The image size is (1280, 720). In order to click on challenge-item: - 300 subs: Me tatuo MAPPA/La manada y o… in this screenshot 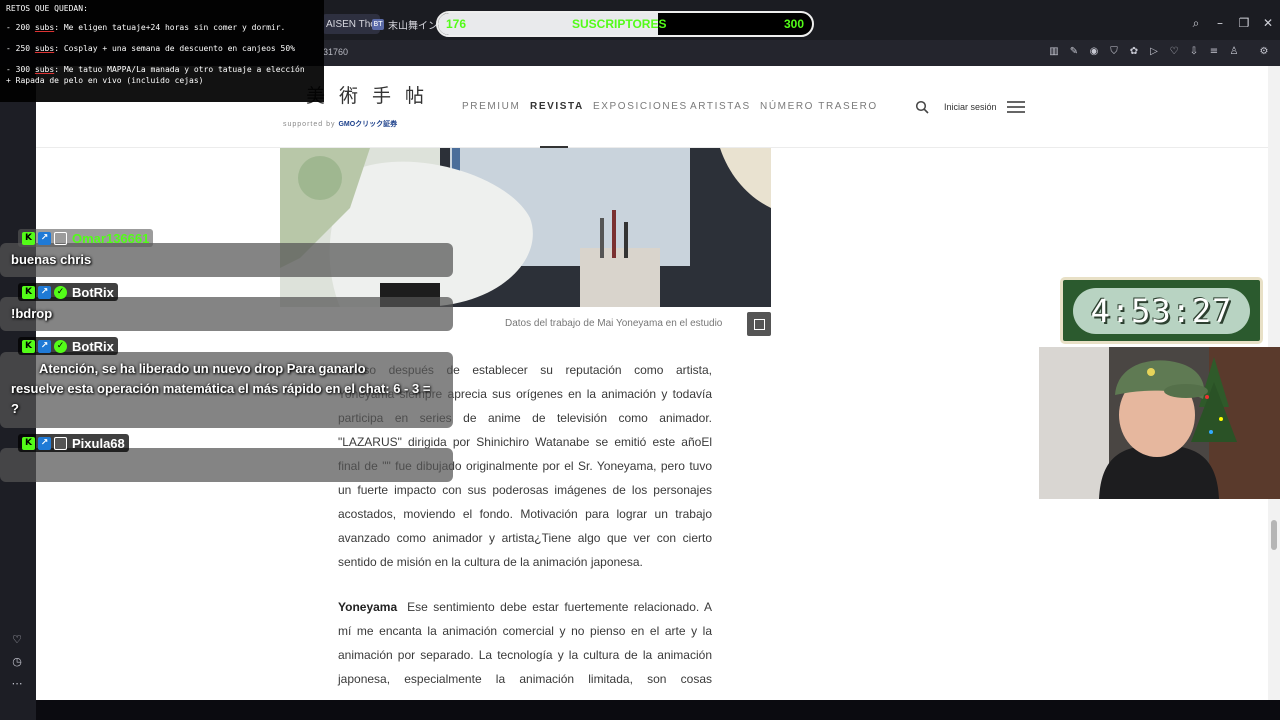, I will do `click(162, 69)`.